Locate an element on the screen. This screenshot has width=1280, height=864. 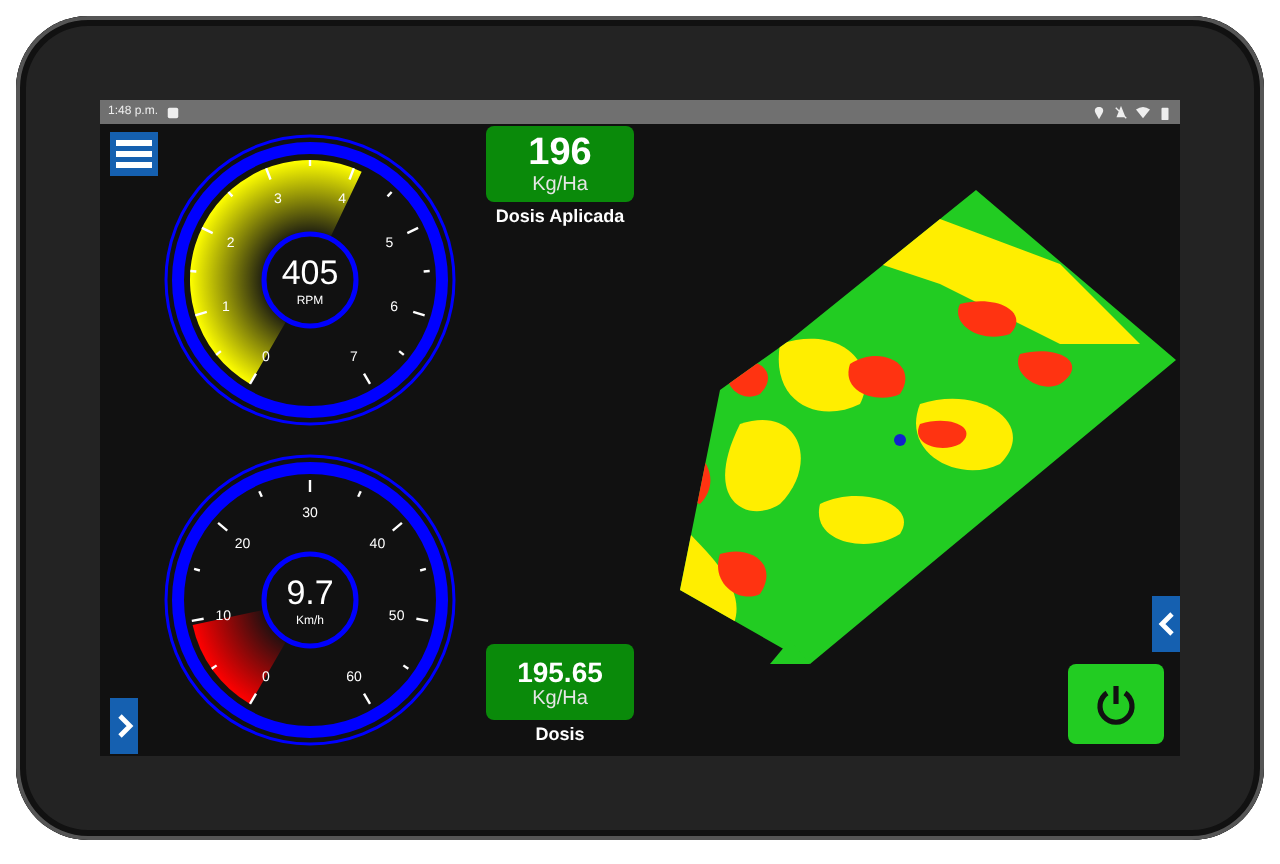
power-button is located at coordinates (1116, 704).